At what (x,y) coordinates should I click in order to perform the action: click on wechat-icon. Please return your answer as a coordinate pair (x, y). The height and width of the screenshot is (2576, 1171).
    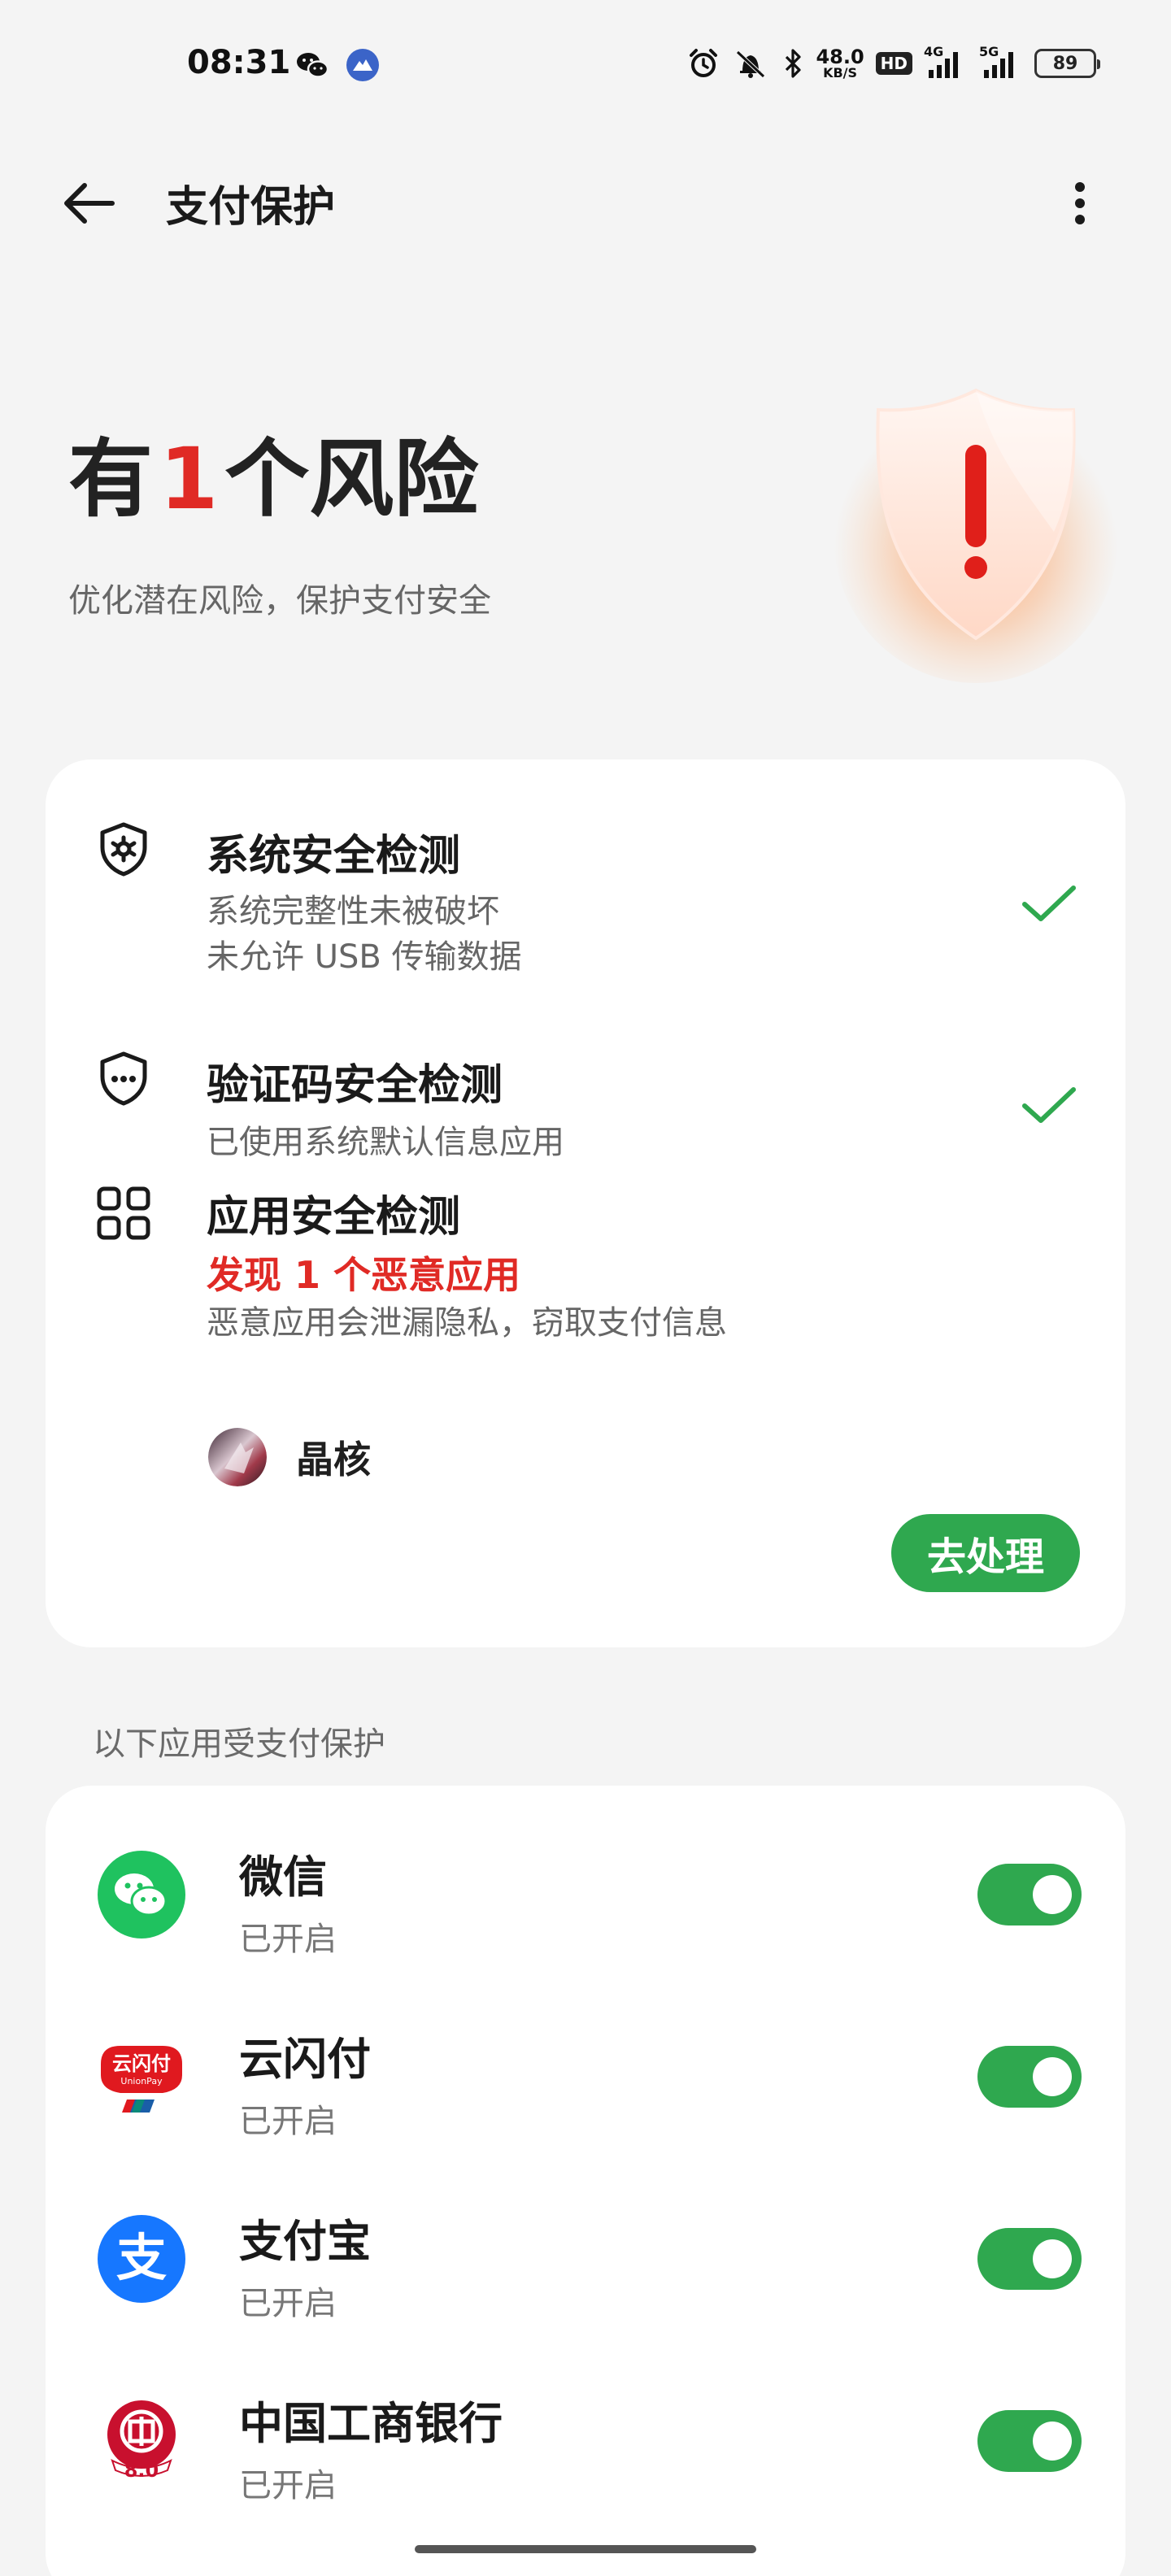
    Looking at the image, I should click on (312, 65).